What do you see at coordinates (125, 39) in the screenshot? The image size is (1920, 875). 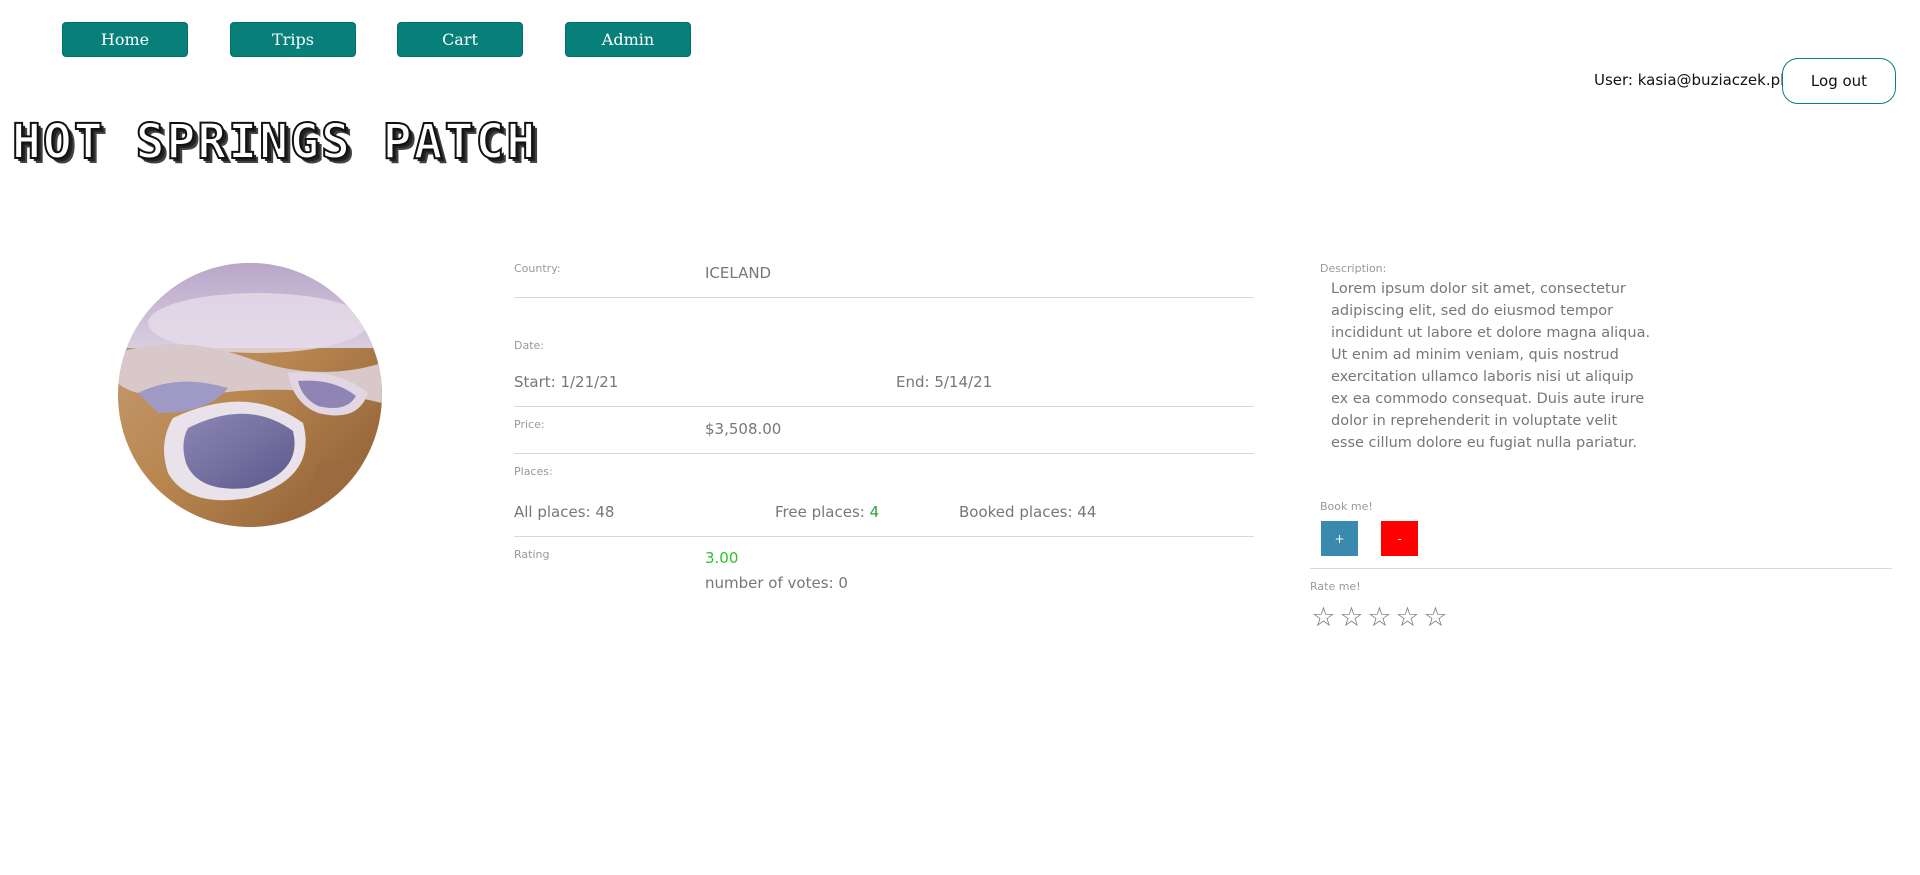 I see `nav-home-button: Home` at bounding box center [125, 39].